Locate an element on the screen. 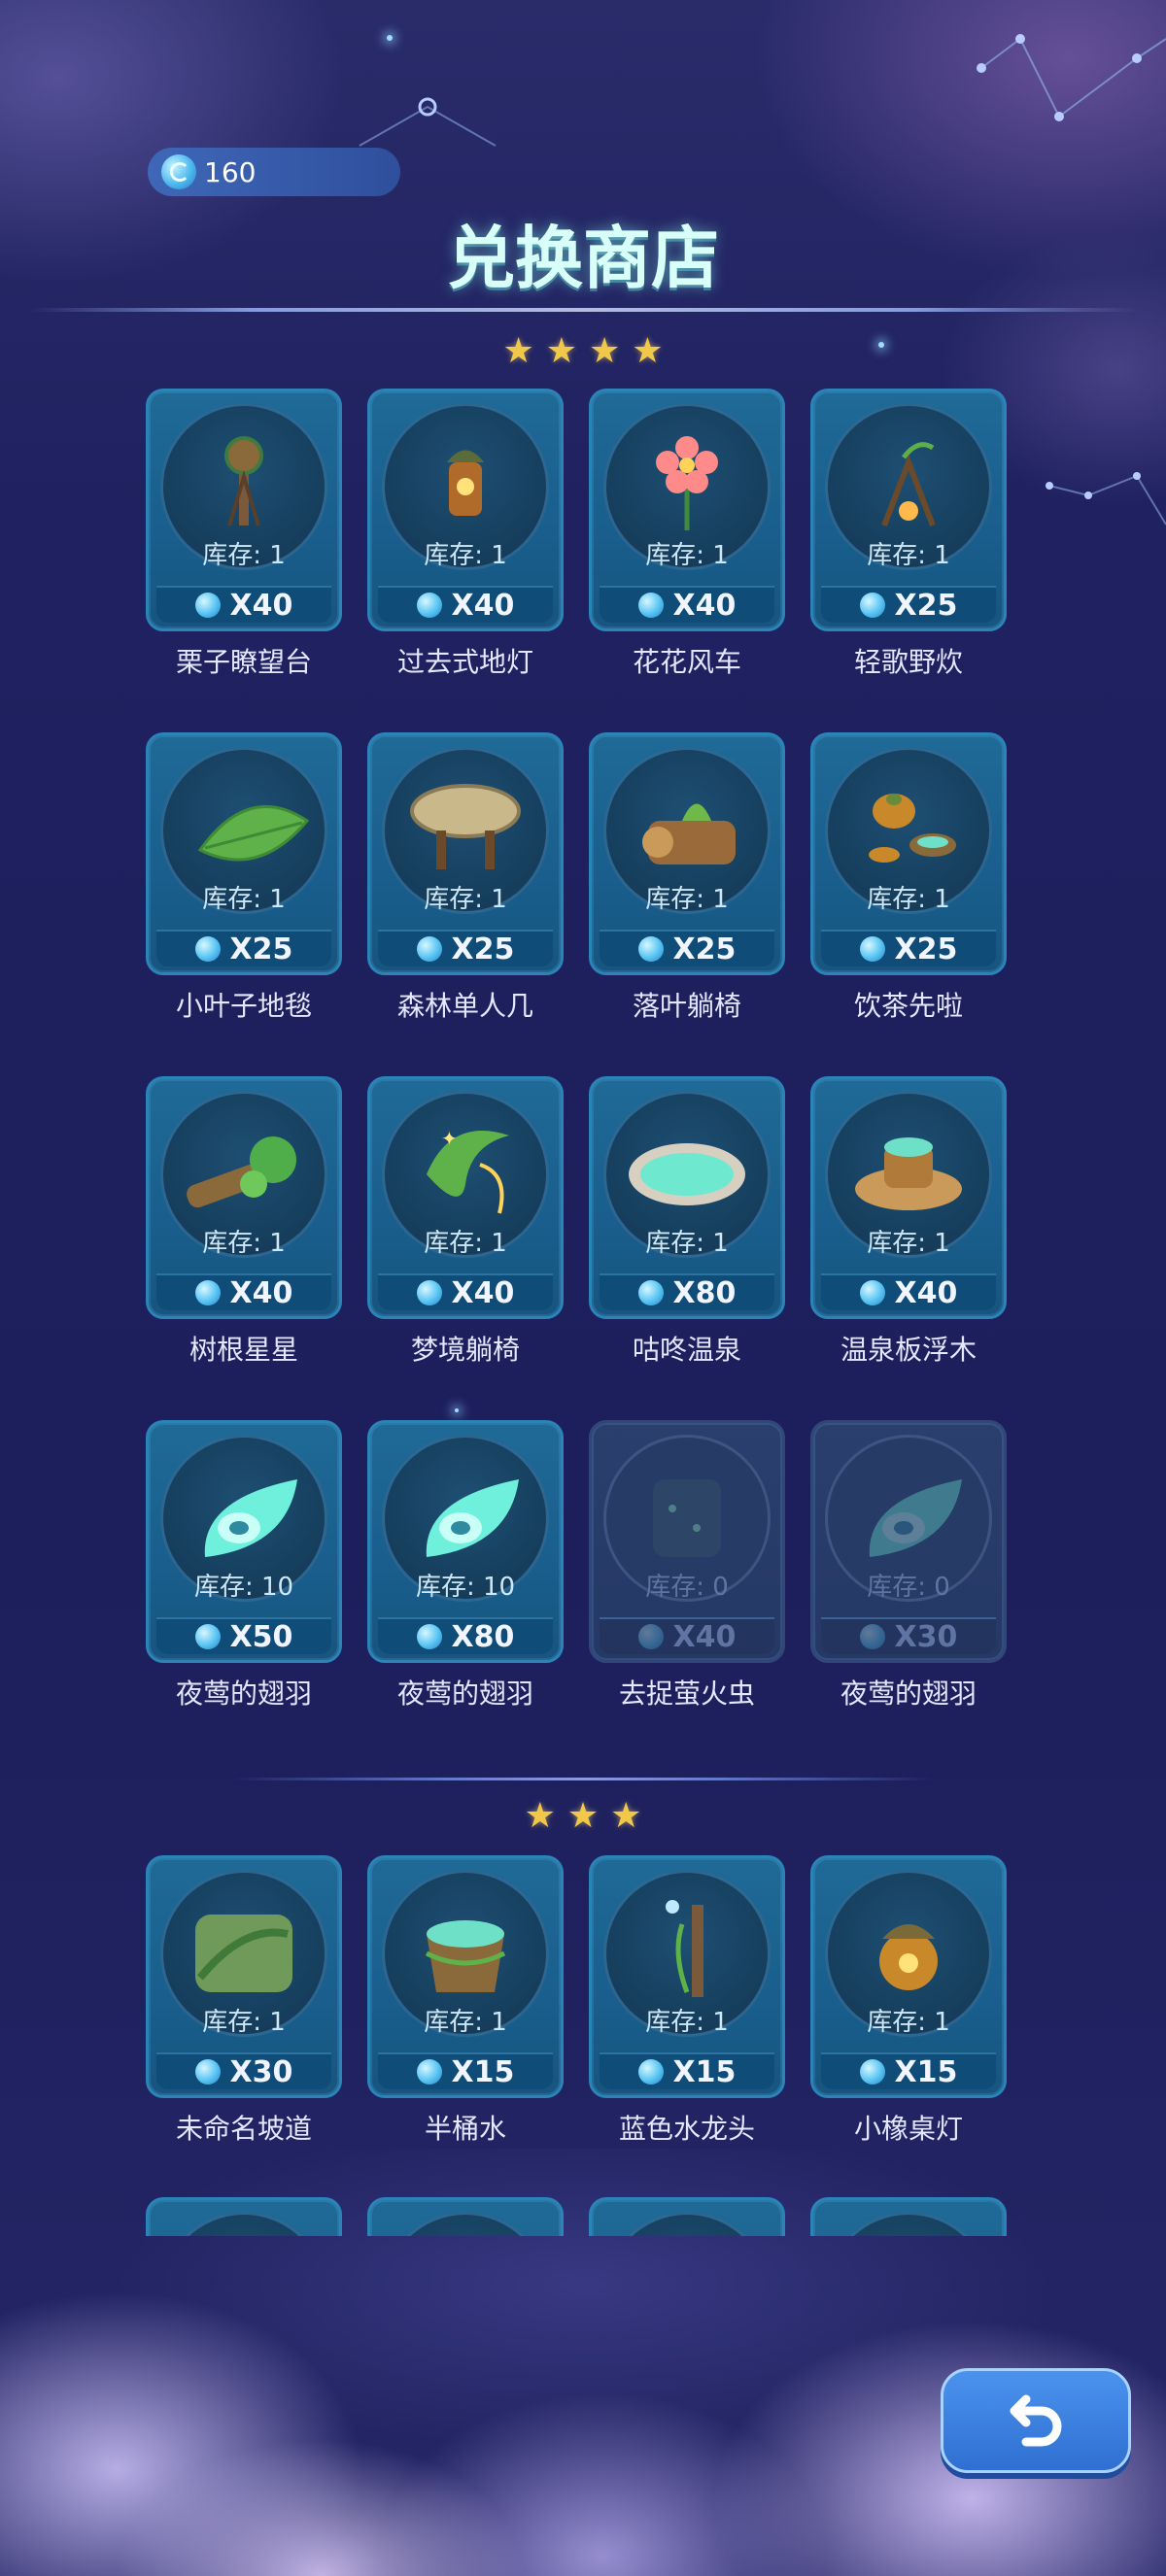 This screenshot has width=1166, height=2576. leaf-rug-icon is located at coordinates (253, 833).